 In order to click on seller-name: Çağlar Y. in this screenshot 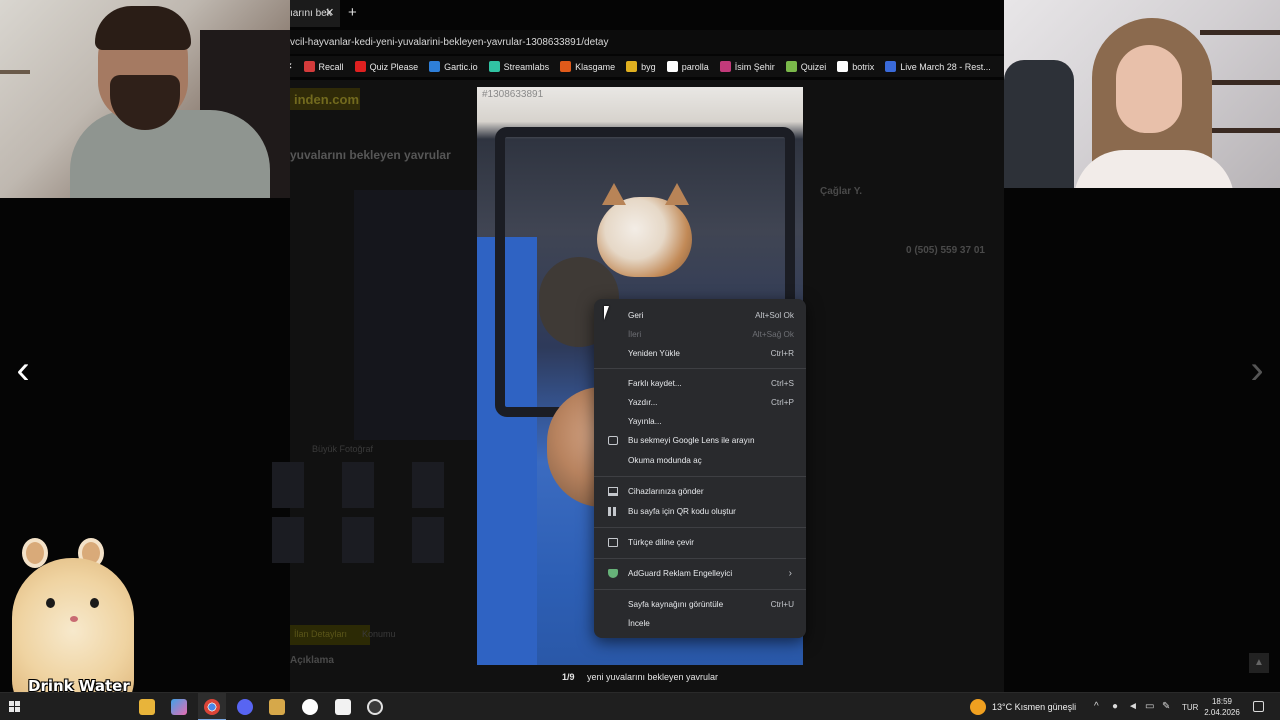, I will do `click(841, 191)`.